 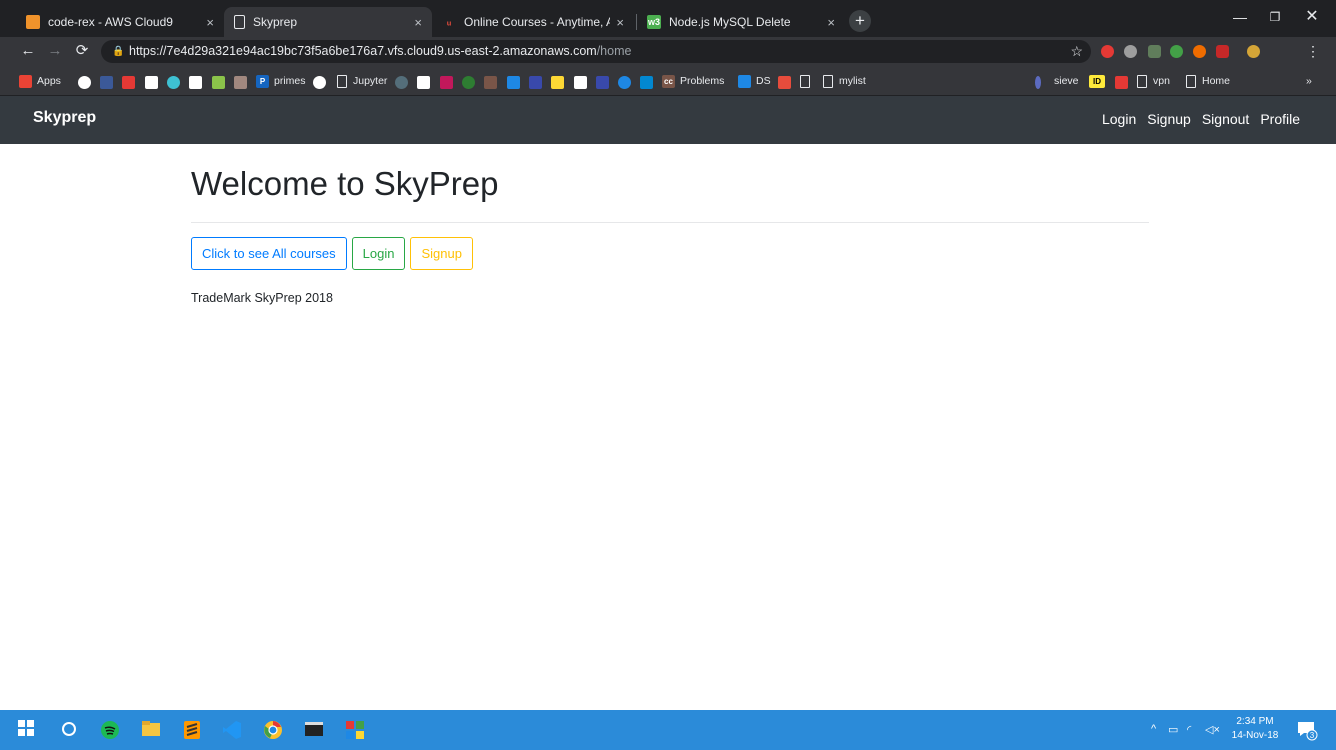 I want to click on reload-icon: ⟳, so click(x=82, y=51).